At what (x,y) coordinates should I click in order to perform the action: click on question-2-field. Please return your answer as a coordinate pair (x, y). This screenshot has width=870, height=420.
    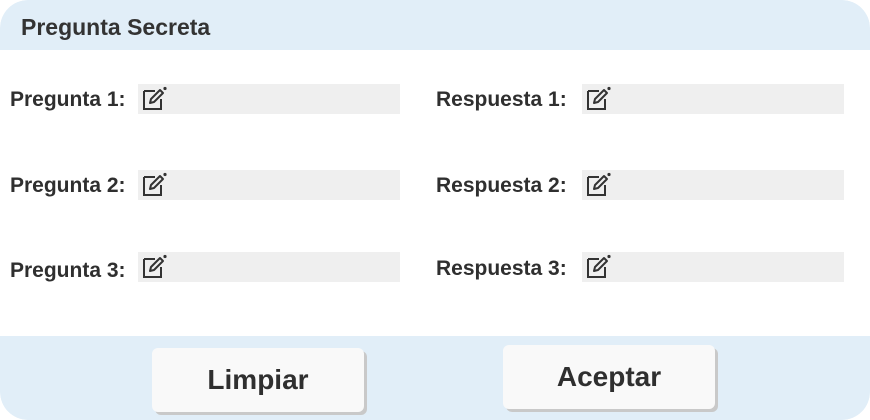
    Looking at the image, I should click on (269, 185).